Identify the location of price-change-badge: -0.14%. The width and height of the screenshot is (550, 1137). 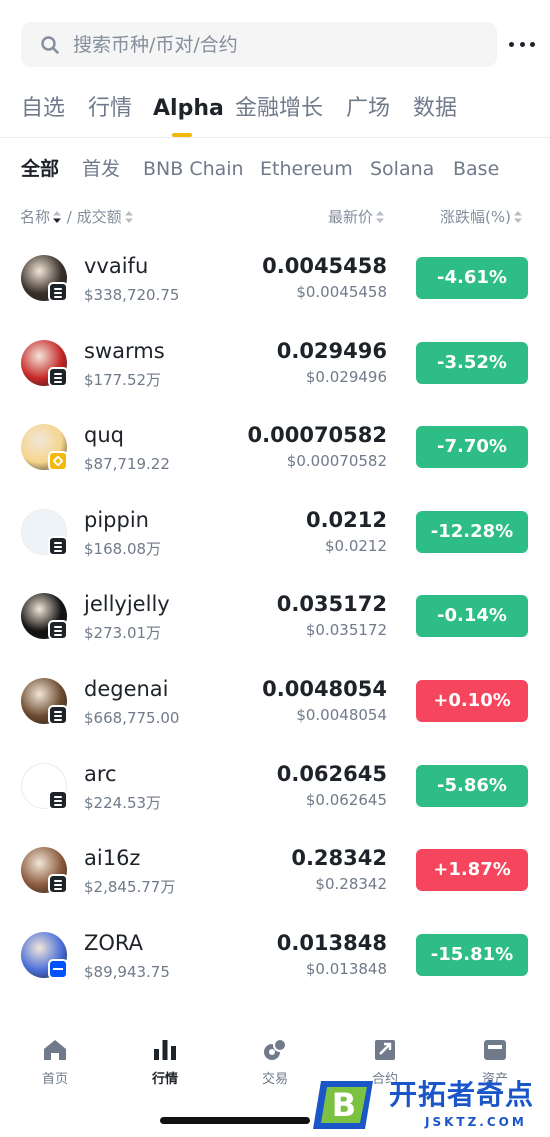
(472, 616).